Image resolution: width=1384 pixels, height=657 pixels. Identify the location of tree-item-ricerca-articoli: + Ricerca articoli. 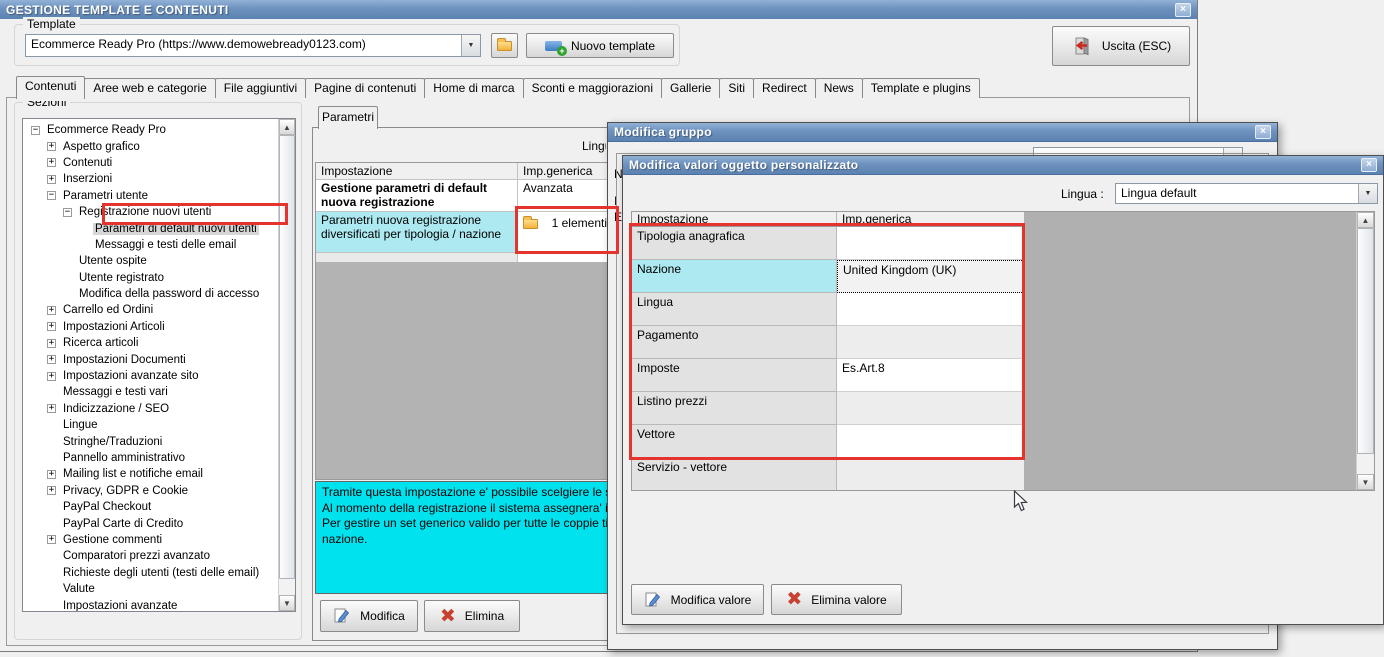
(151, 343).